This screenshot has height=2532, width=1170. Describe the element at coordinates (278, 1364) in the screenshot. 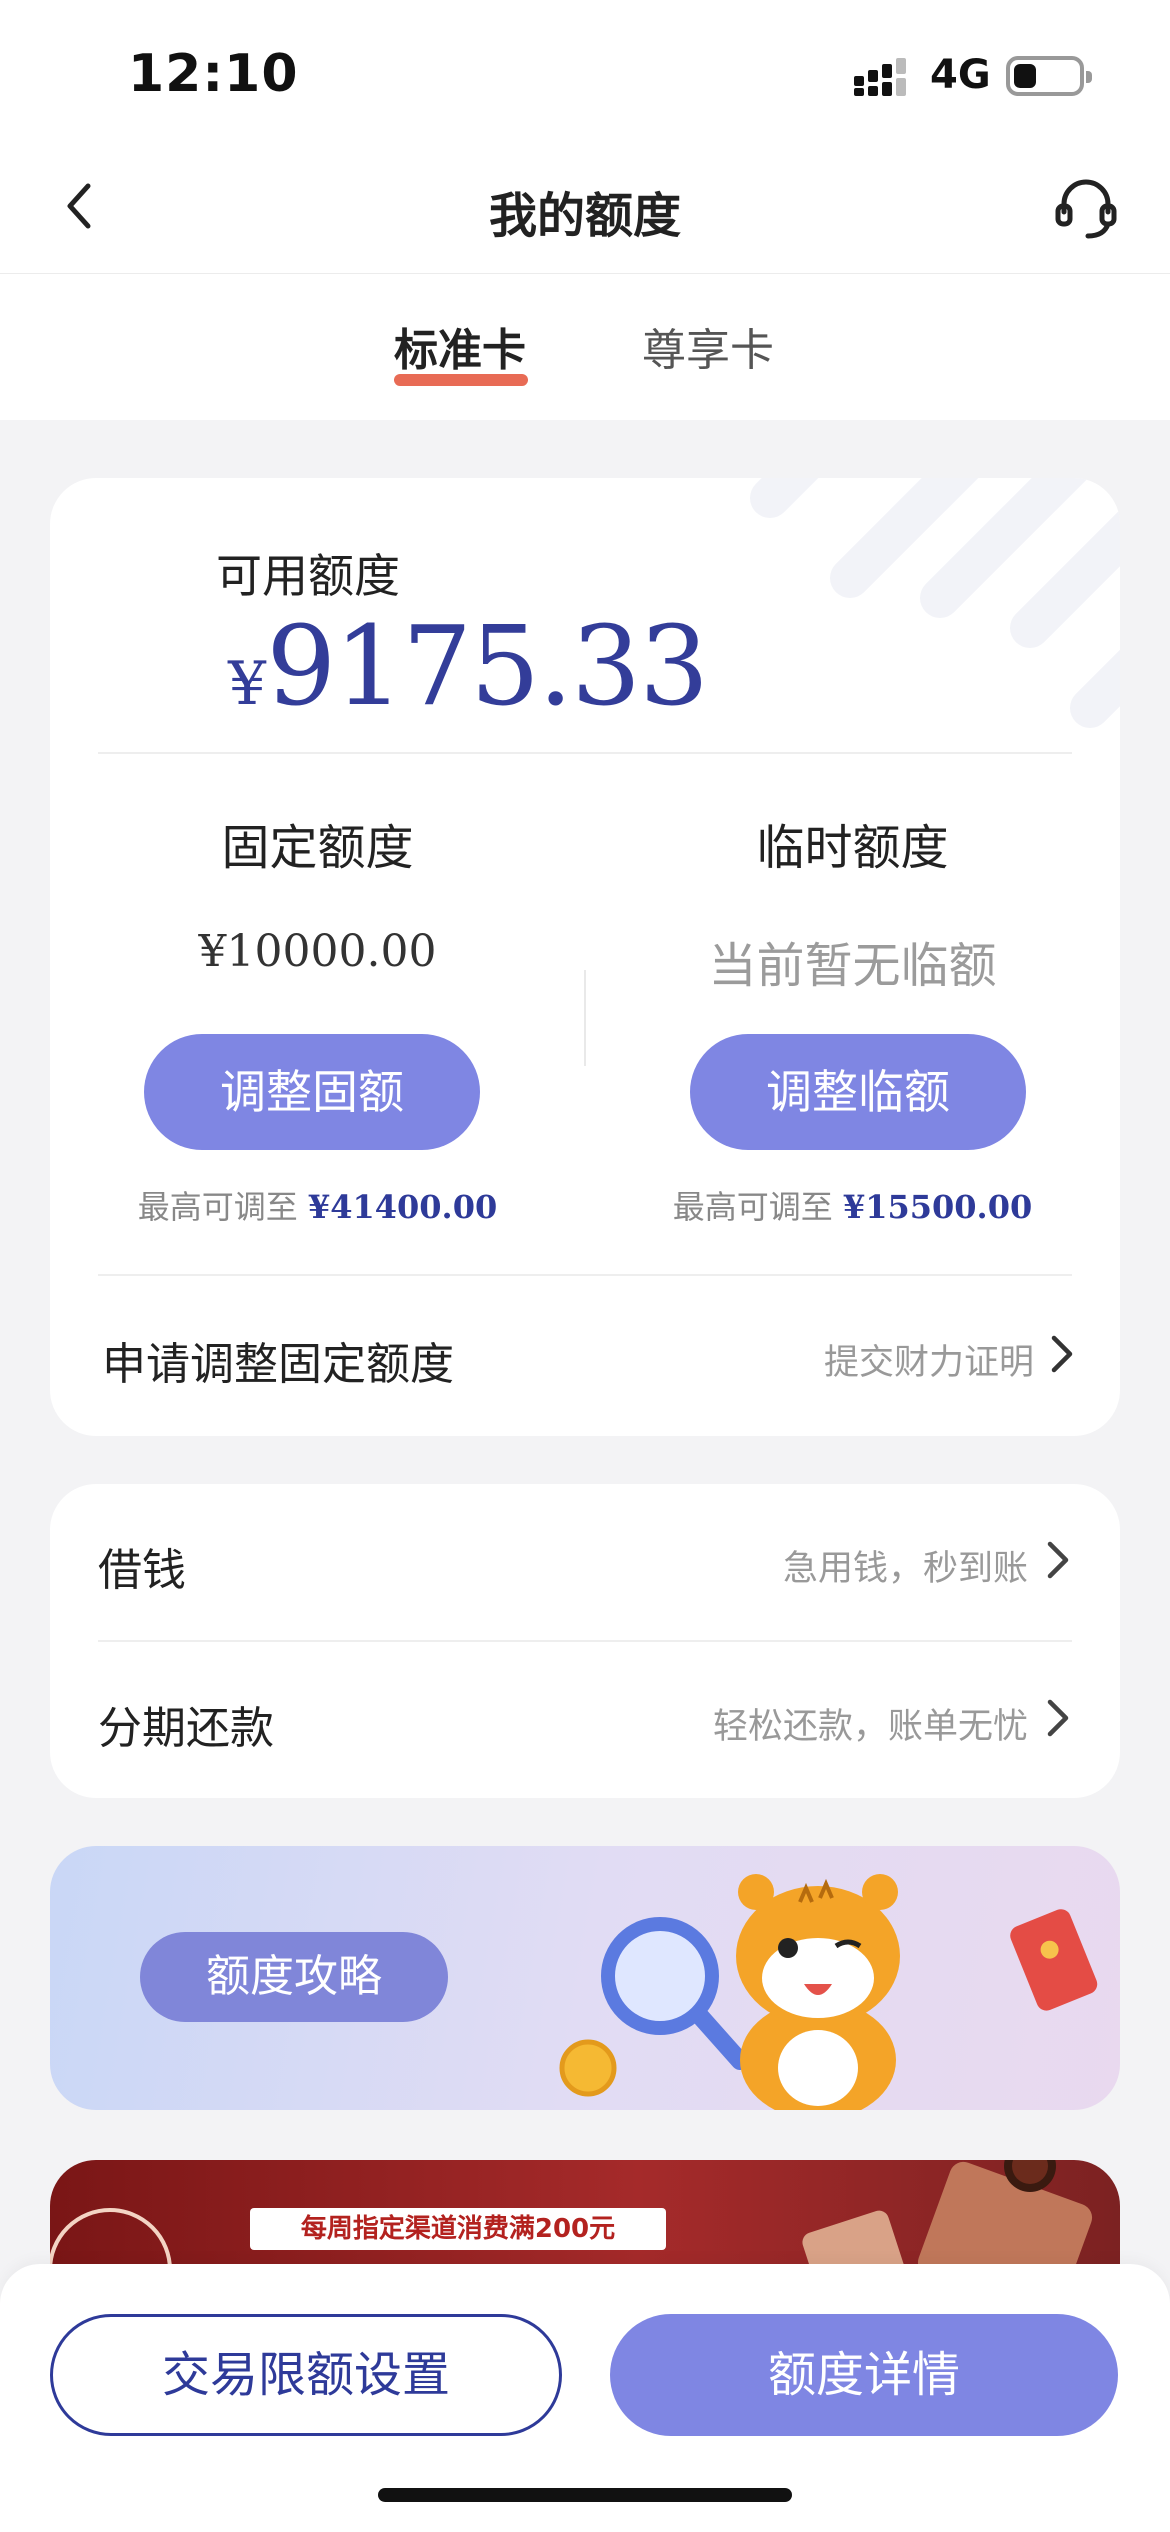

I see `apply-adjust-label: 申请调整固定额度` at that location.